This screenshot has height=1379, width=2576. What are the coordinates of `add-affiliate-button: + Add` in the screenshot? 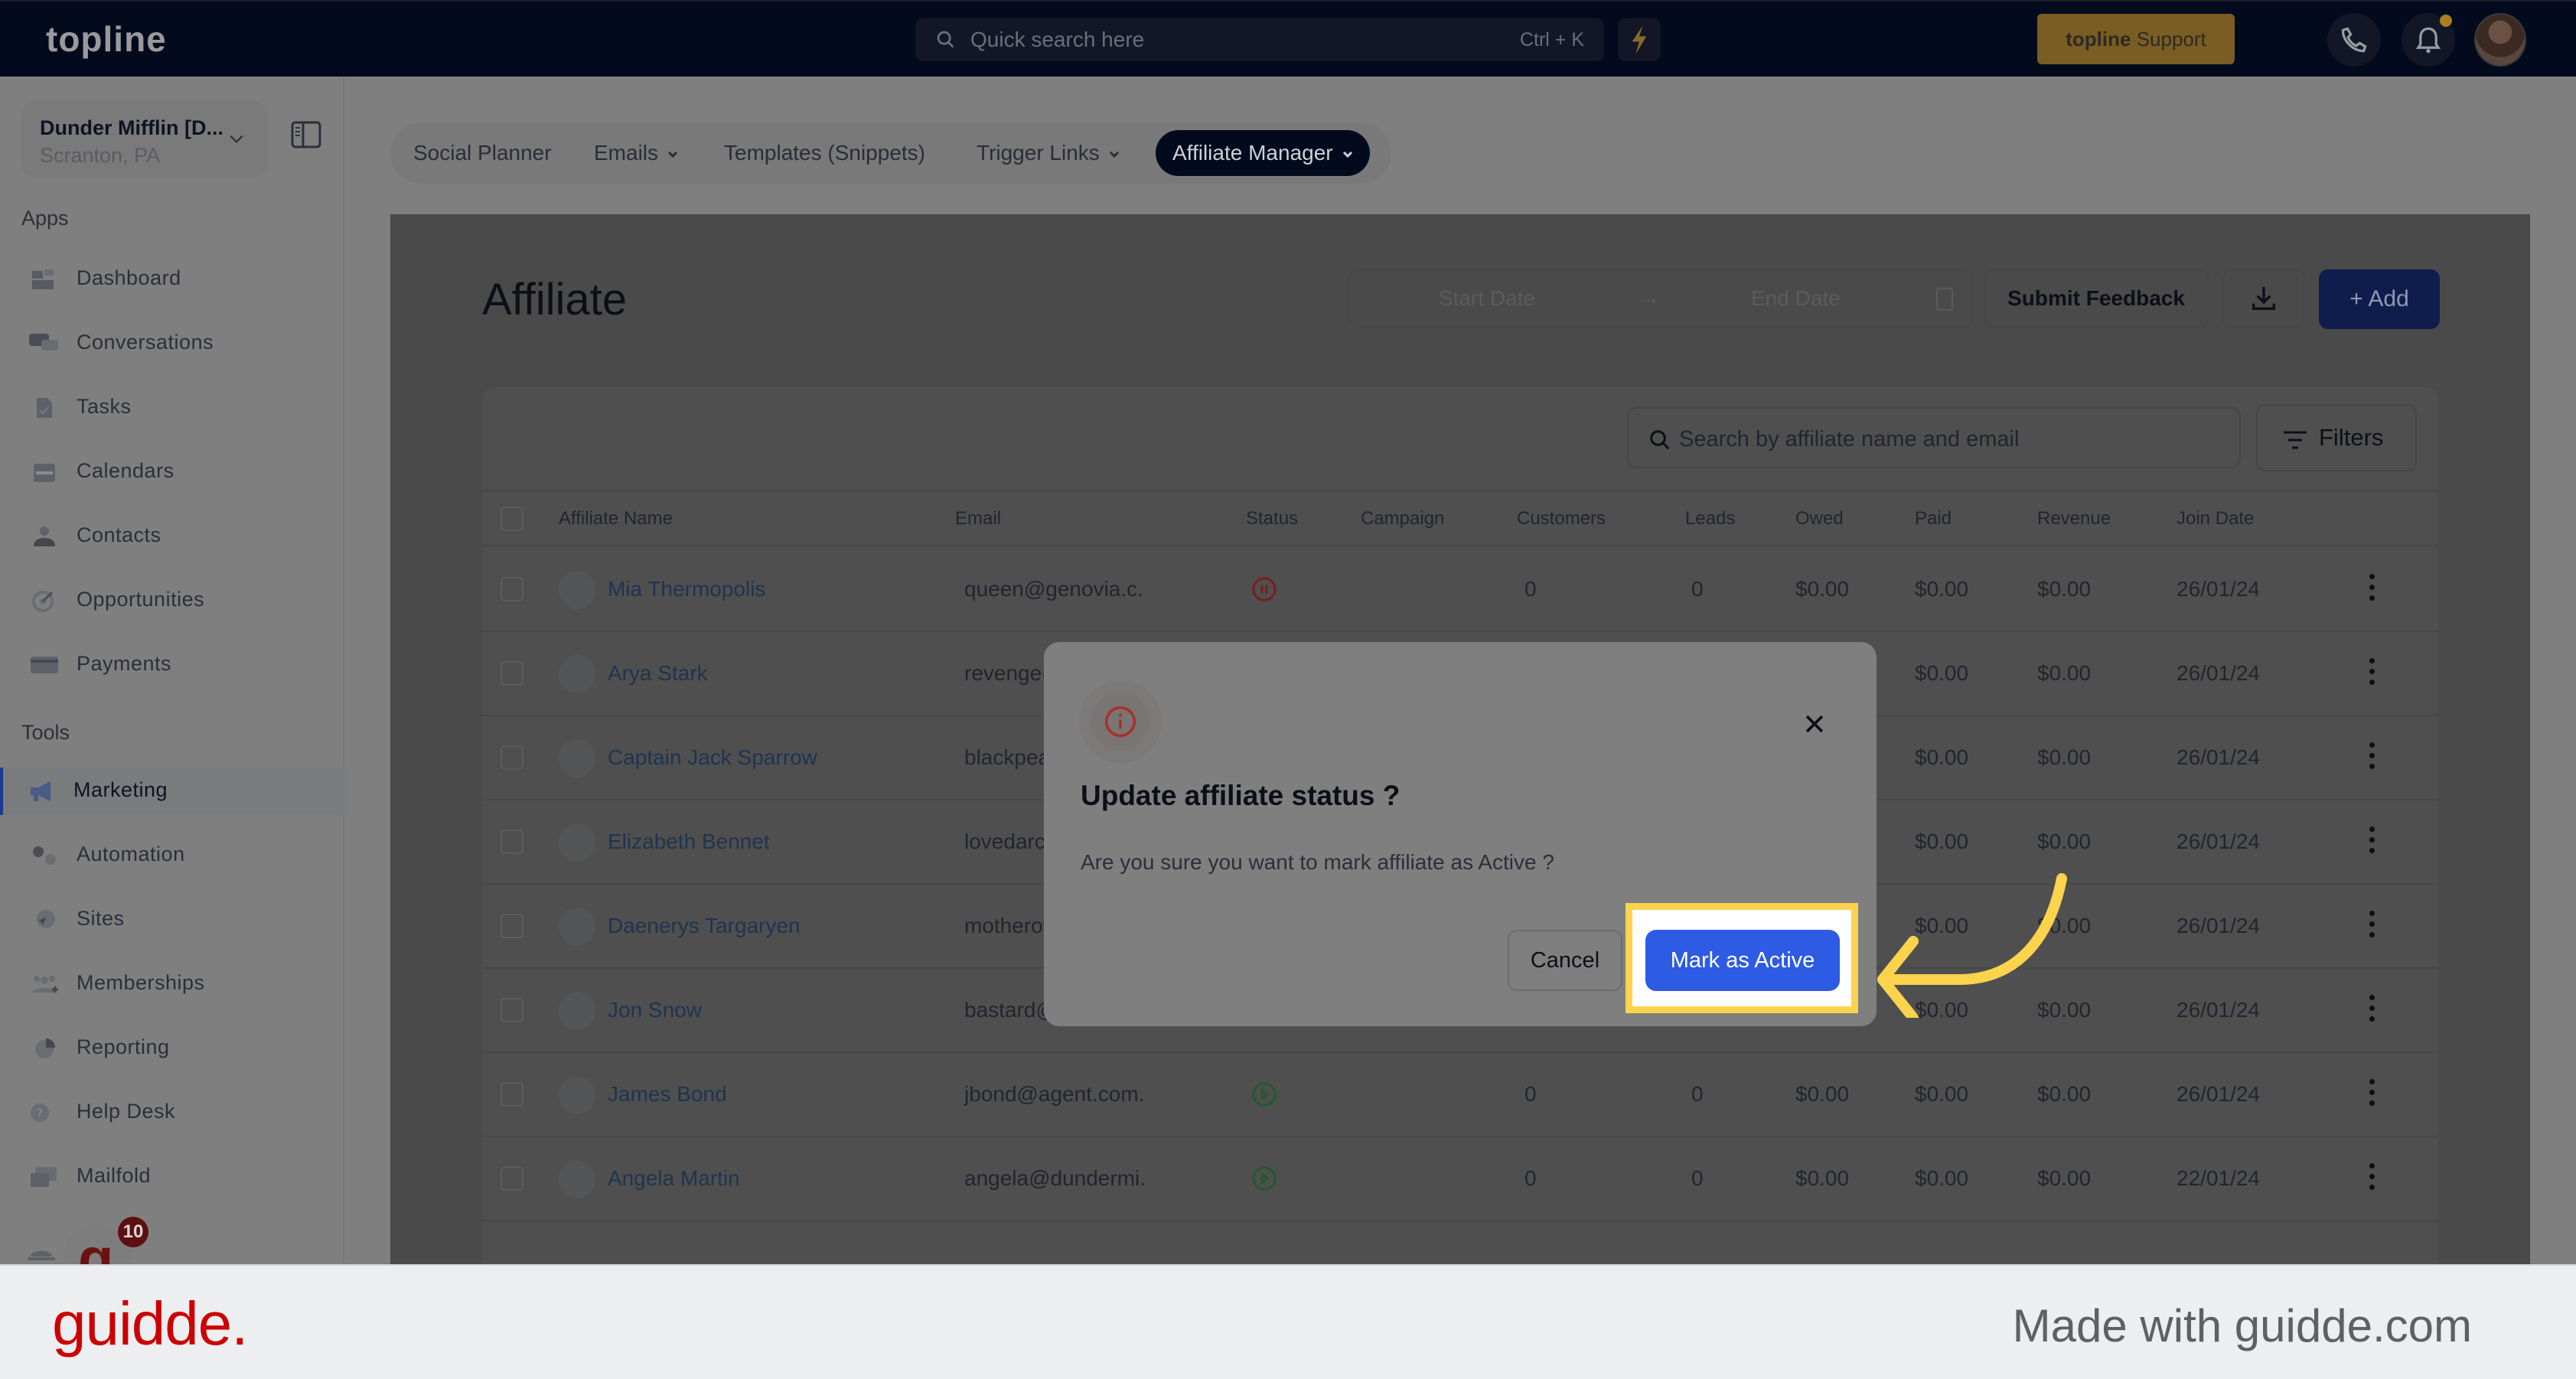 It's located at (2379, 299).